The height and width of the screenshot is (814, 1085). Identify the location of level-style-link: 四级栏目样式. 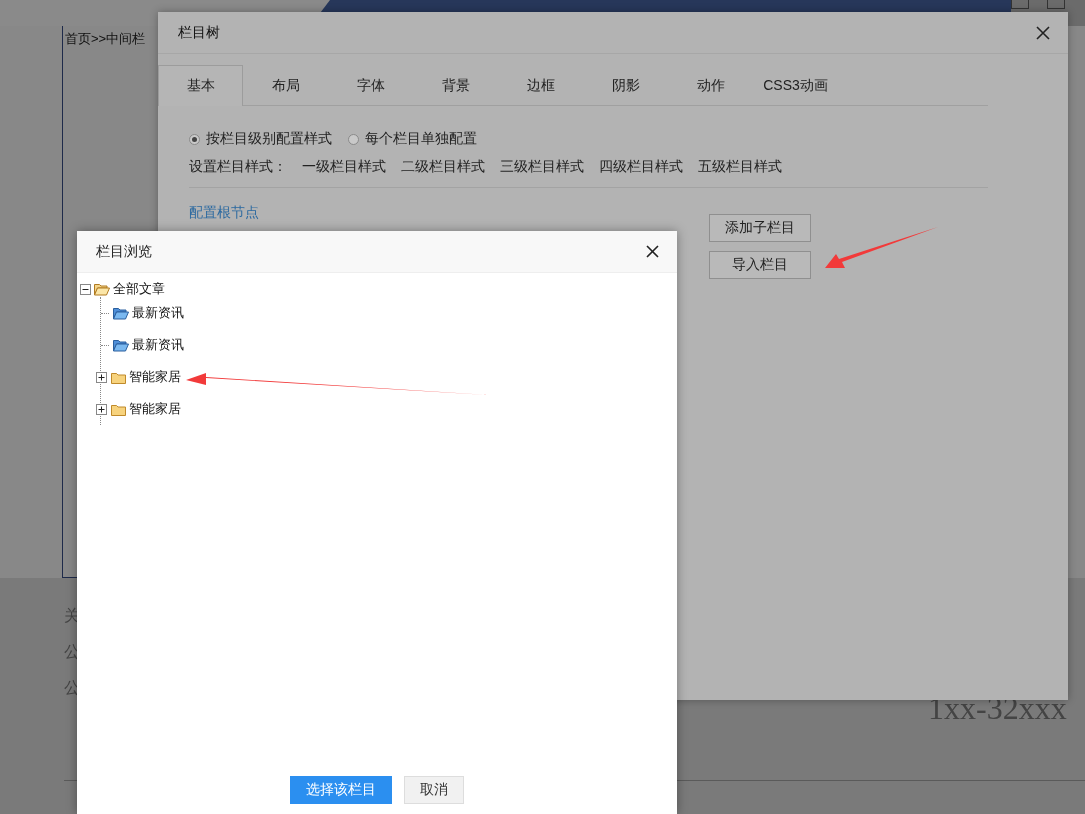
(641, 167).